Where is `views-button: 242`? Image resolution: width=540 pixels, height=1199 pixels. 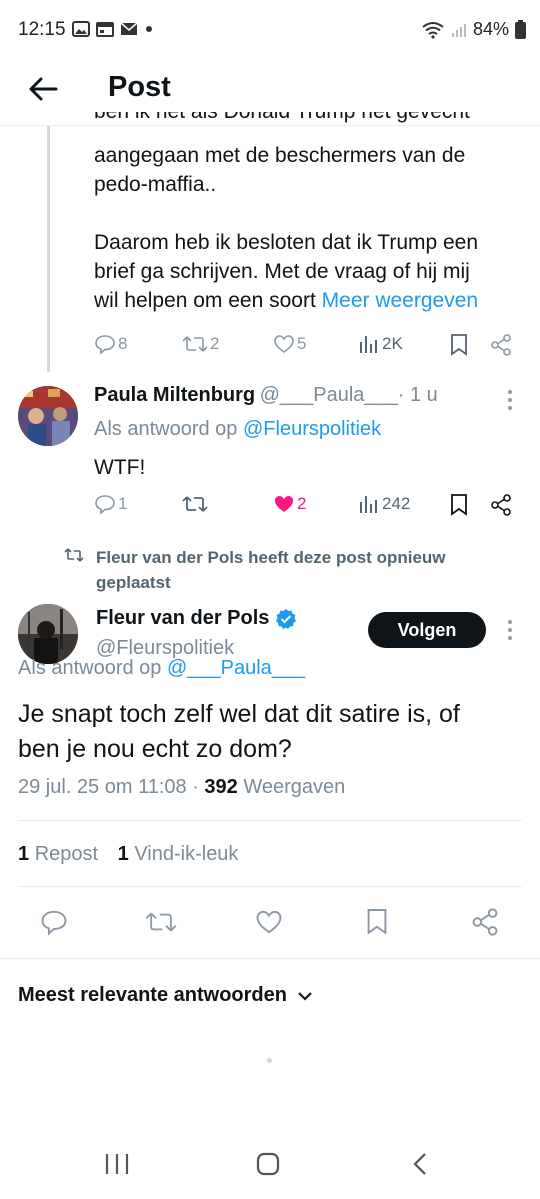
views-button: 242 is located at coordinates (384, 504).